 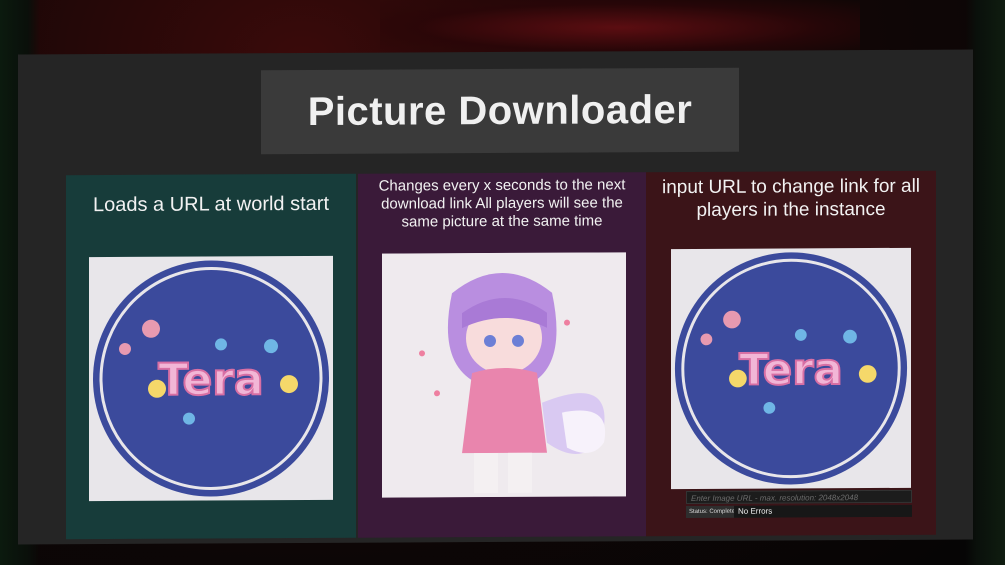 I want to click on anime-character-image, so click(x=504, y=375).